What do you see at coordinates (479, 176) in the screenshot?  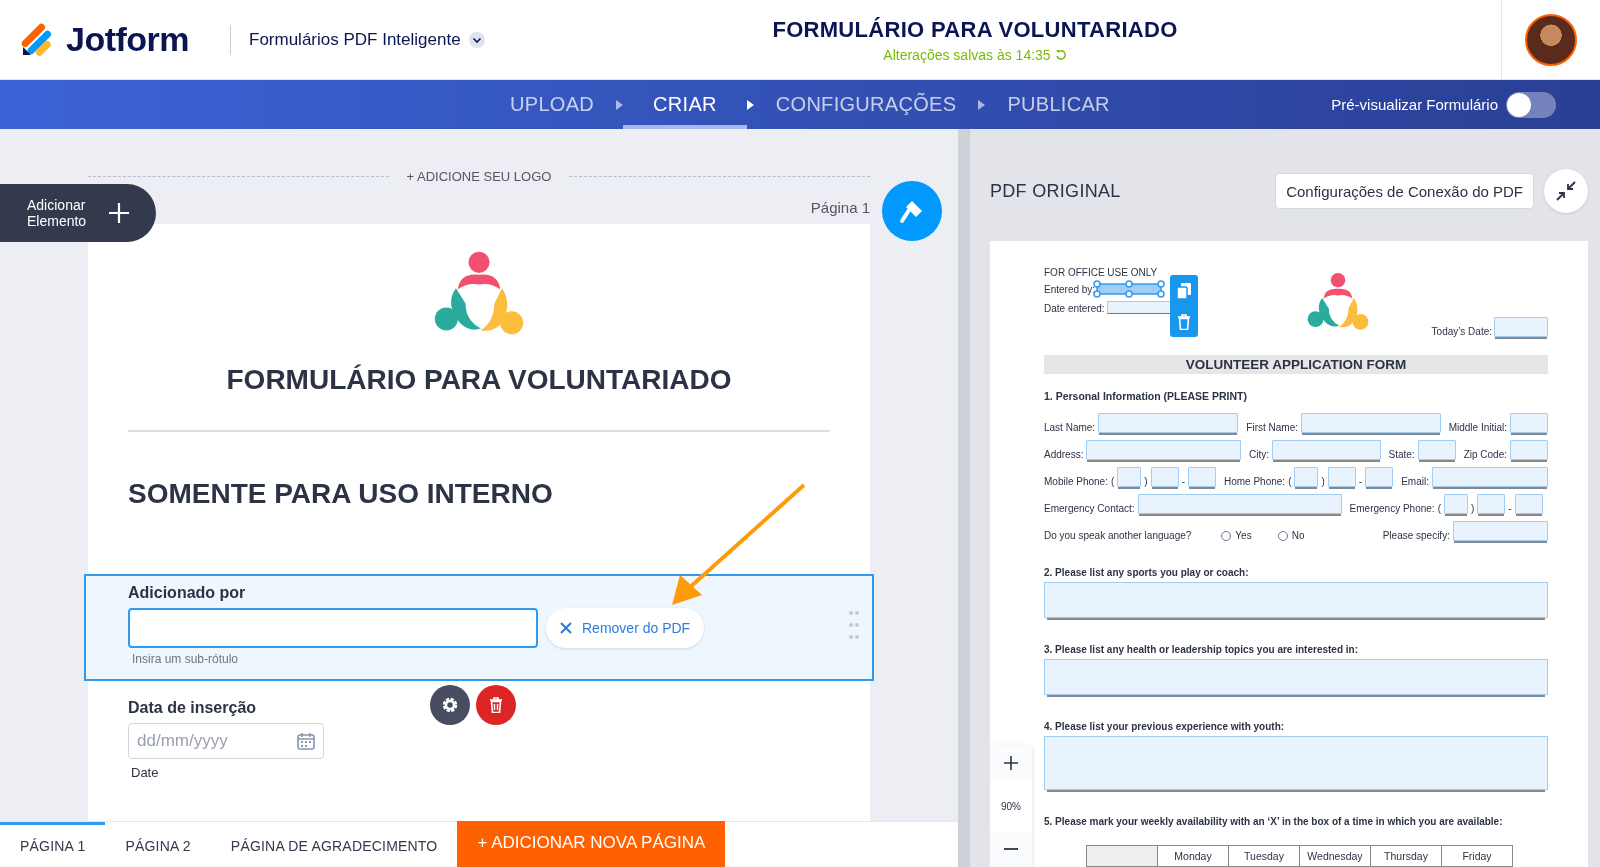 I see `add-logo-link: + ADICIONE SEU LOGO` at bounding box center [479, 176].